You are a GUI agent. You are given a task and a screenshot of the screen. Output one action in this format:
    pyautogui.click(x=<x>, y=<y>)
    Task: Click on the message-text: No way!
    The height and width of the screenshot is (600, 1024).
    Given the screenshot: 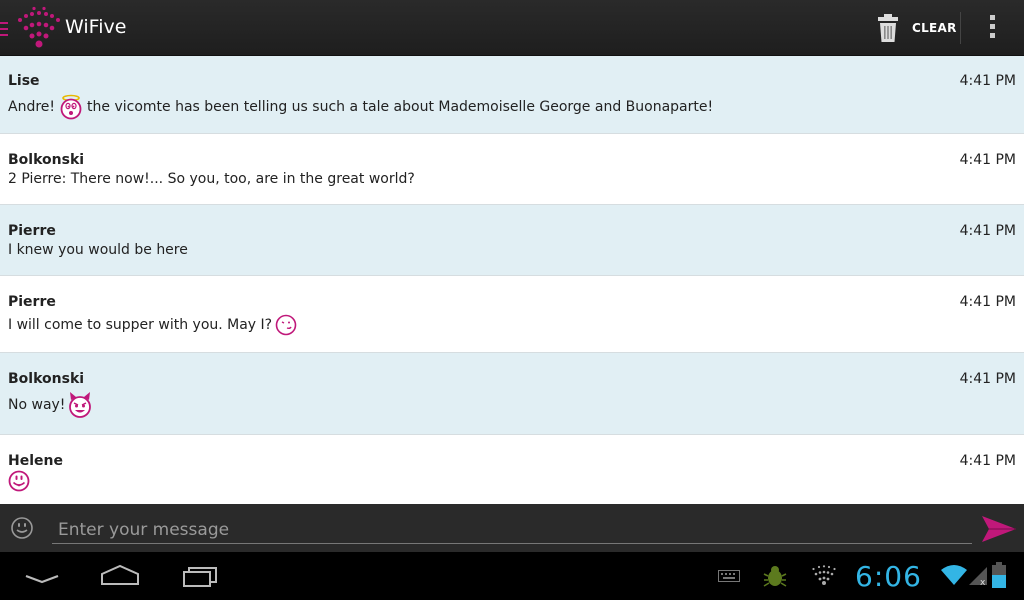 What is the action you would take?
    pyautogui.click(x=37, y=405)
    